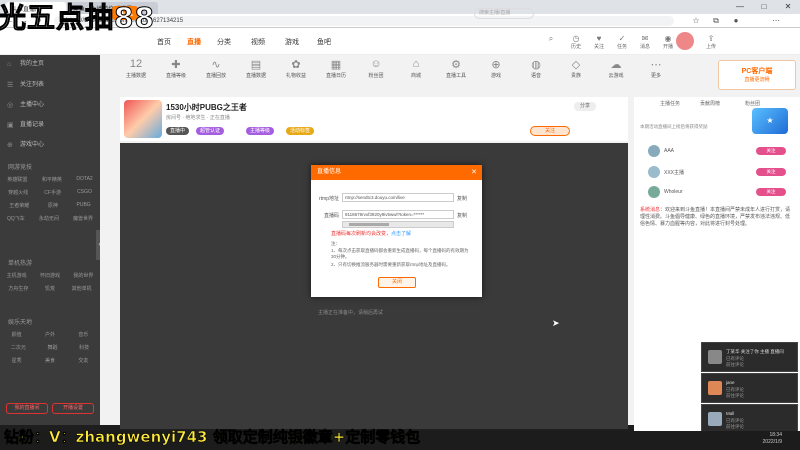 The width and height of the screenshot is (800, 450). Describe the element at coordinates (496, 65) in the screenshot. I see `game-icon: ⊕` at that location.